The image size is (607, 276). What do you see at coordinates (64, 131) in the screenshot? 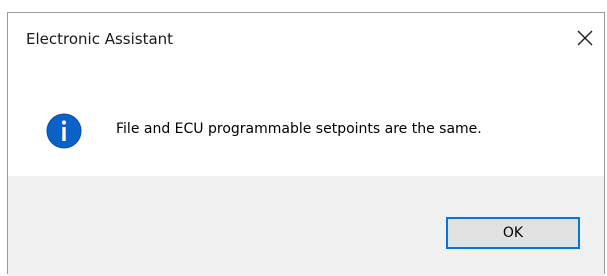
I see `info-icon` at bounding box center [64, 131].